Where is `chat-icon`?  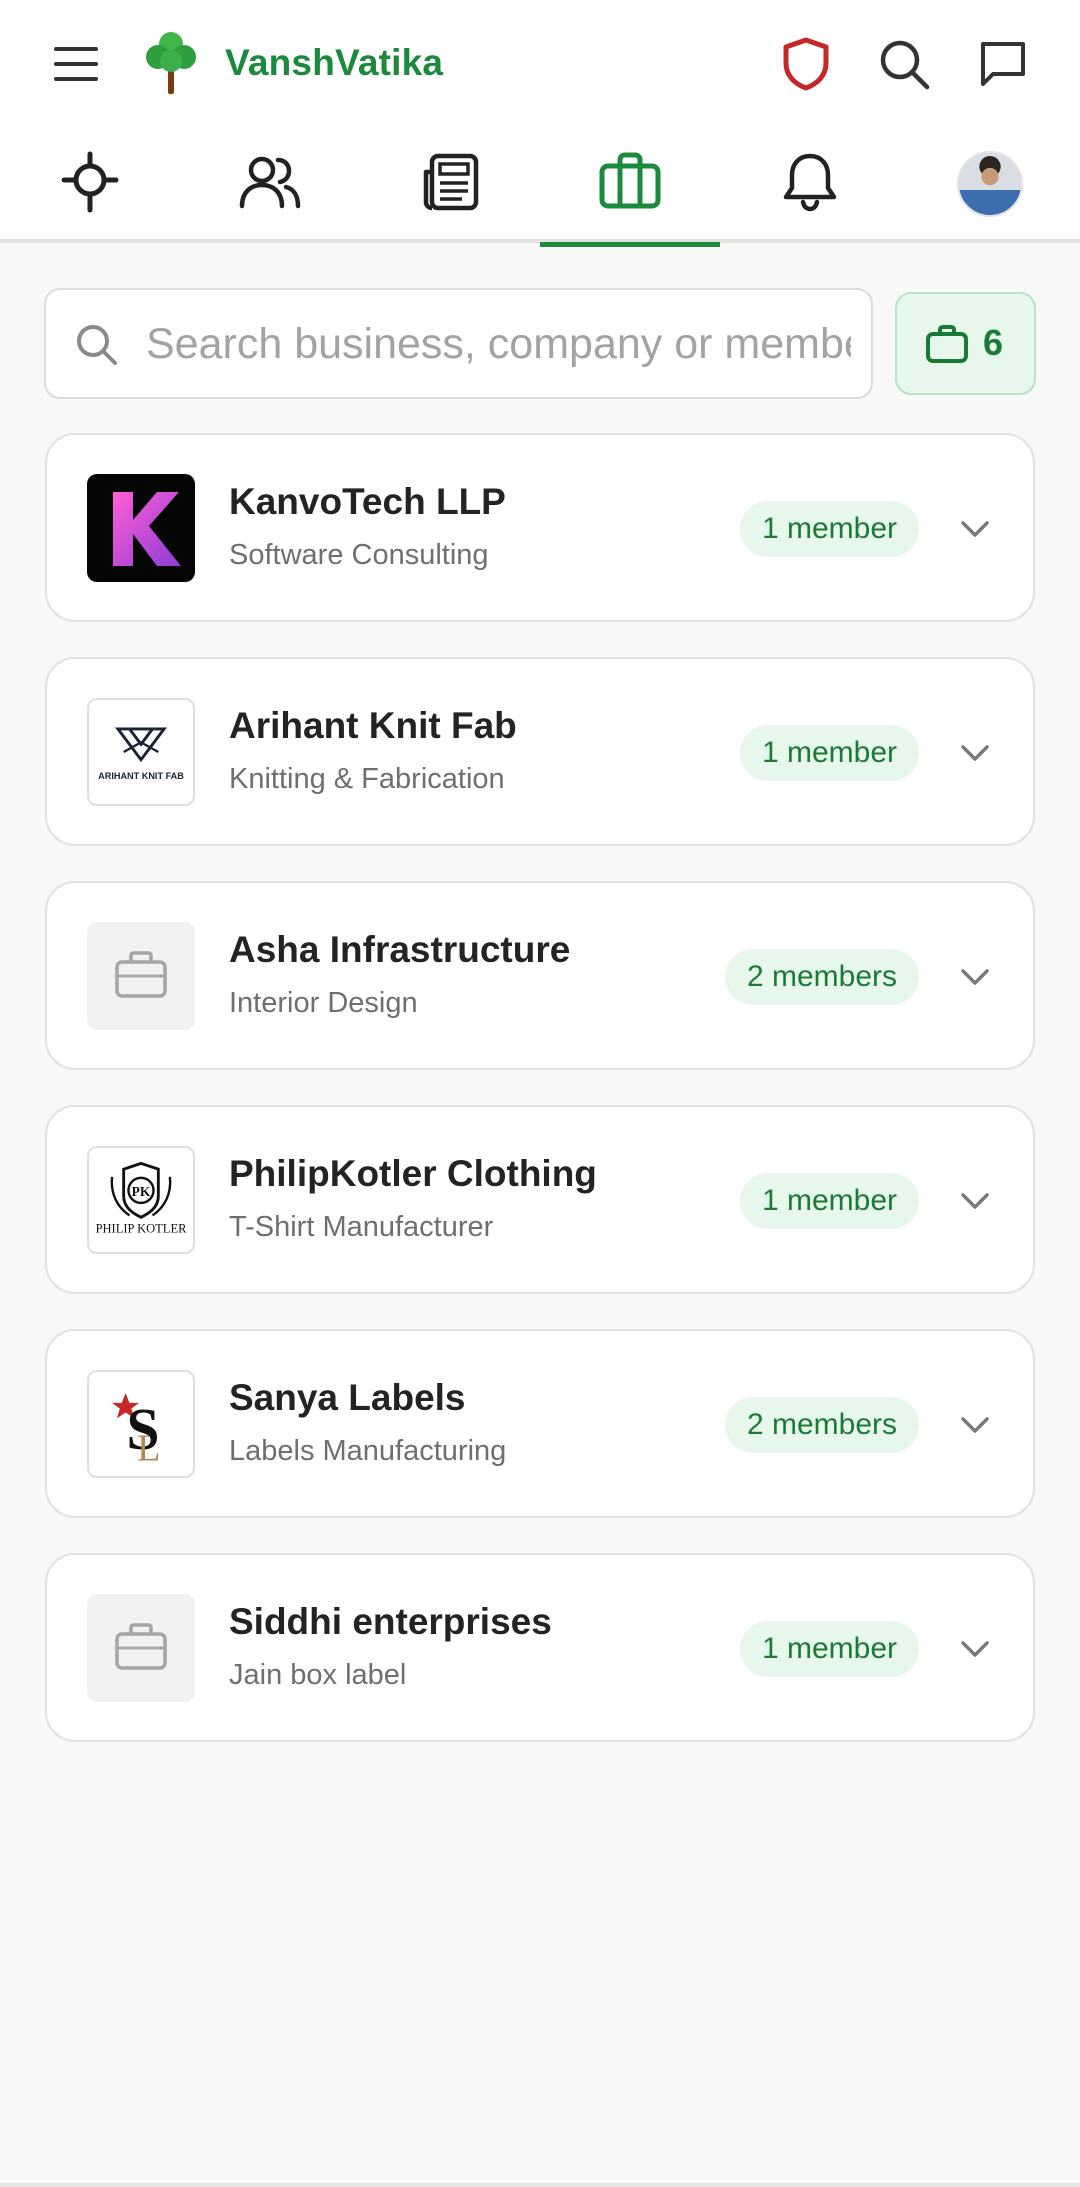
chat-icon is located at coordinates (1003, 64).